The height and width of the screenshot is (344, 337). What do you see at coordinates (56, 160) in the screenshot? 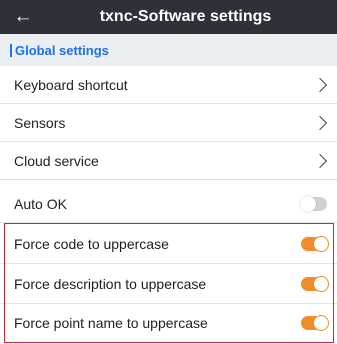
I see `settings-row-label: Cloud service` at bounding box center [56, 160].